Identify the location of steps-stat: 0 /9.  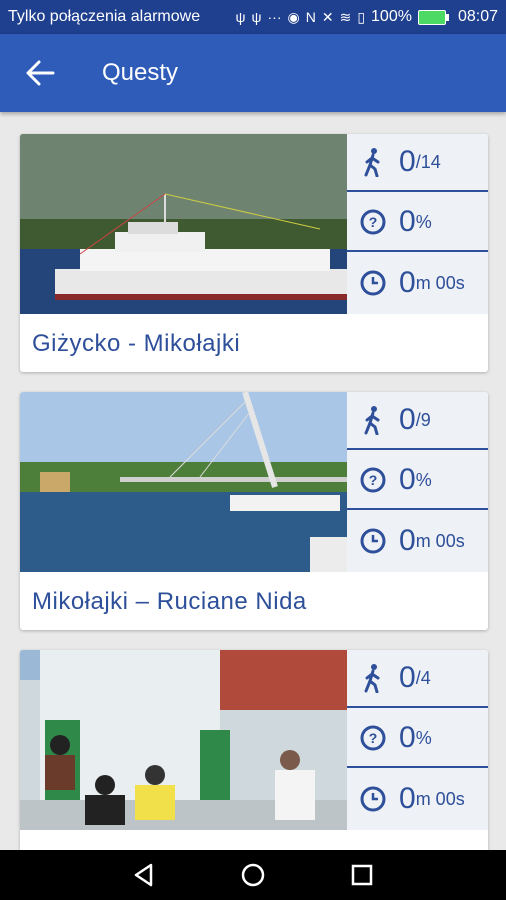
(417, 421).